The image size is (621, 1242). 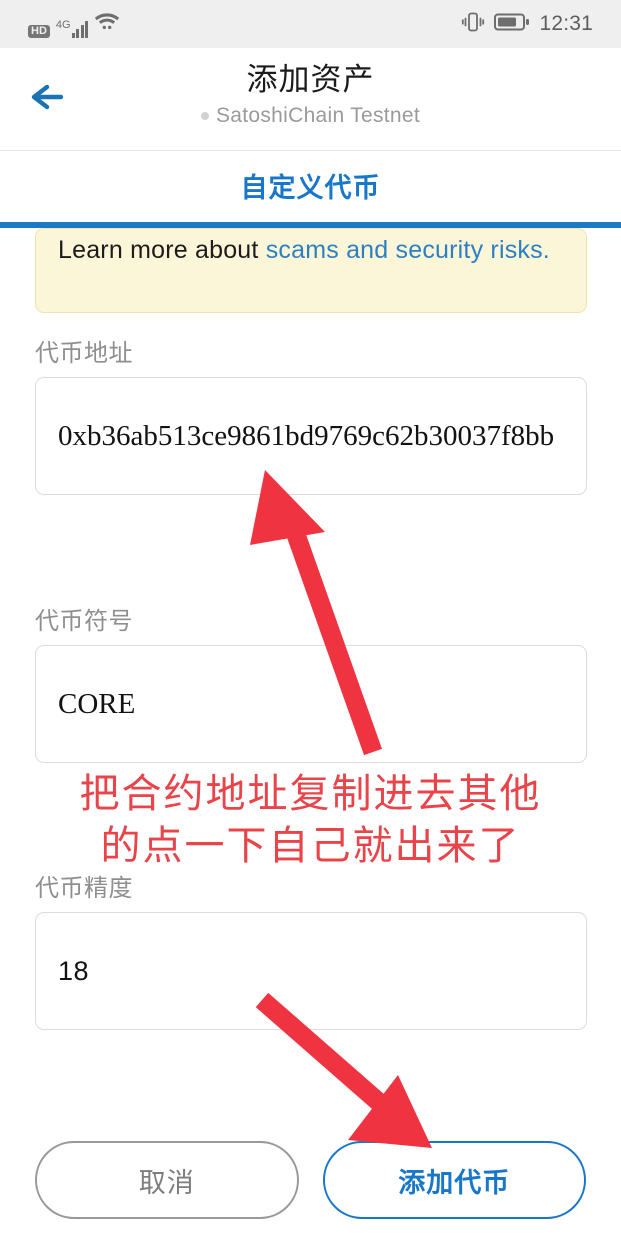 I want to click on cellular-signal-icon: 4G, so click(x=72, y=28).